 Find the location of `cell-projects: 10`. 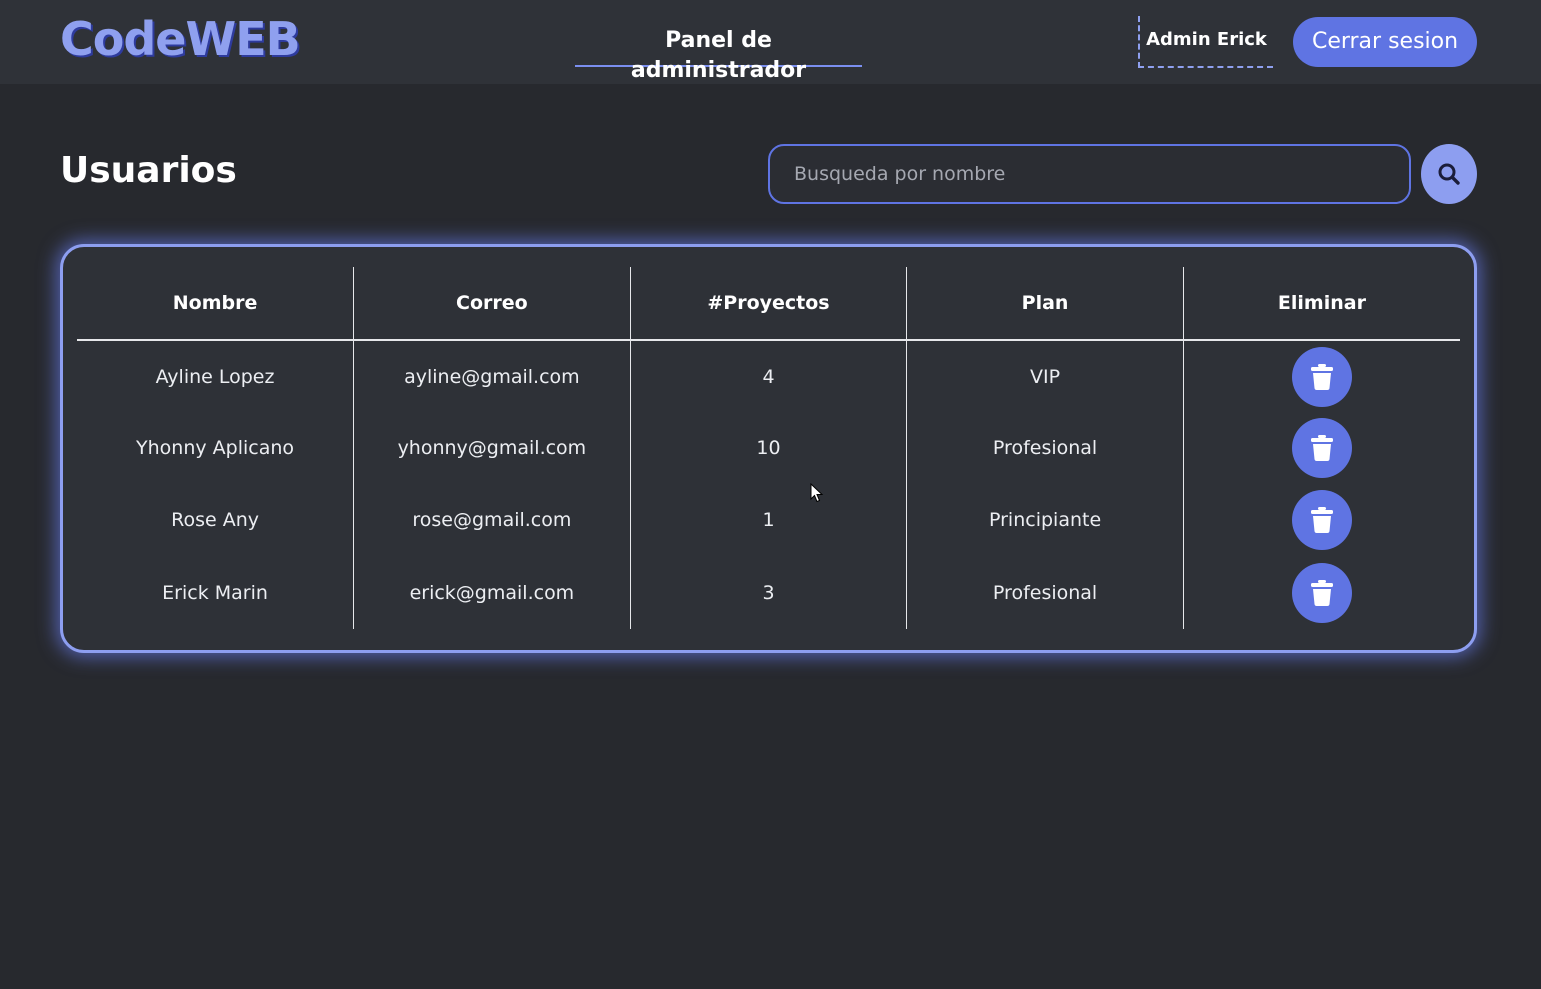

cell-projects: 10 is located at coordinates (769, 448).